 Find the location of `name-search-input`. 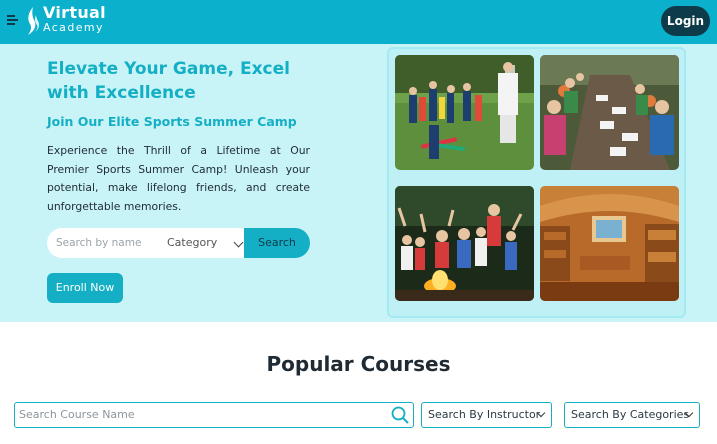

name-search-input is located at coordinates (101, 243).